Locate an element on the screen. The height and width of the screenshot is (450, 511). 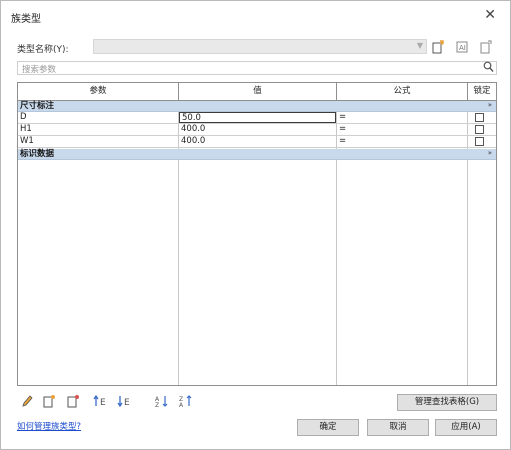
table-row: W1 400.0 = is located at coordinates (257, 142).